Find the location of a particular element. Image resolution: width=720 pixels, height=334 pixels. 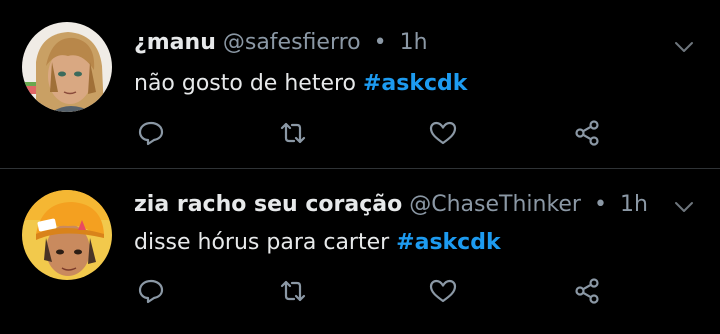

handle: @safesfierro is located at coordinates (292, 42).